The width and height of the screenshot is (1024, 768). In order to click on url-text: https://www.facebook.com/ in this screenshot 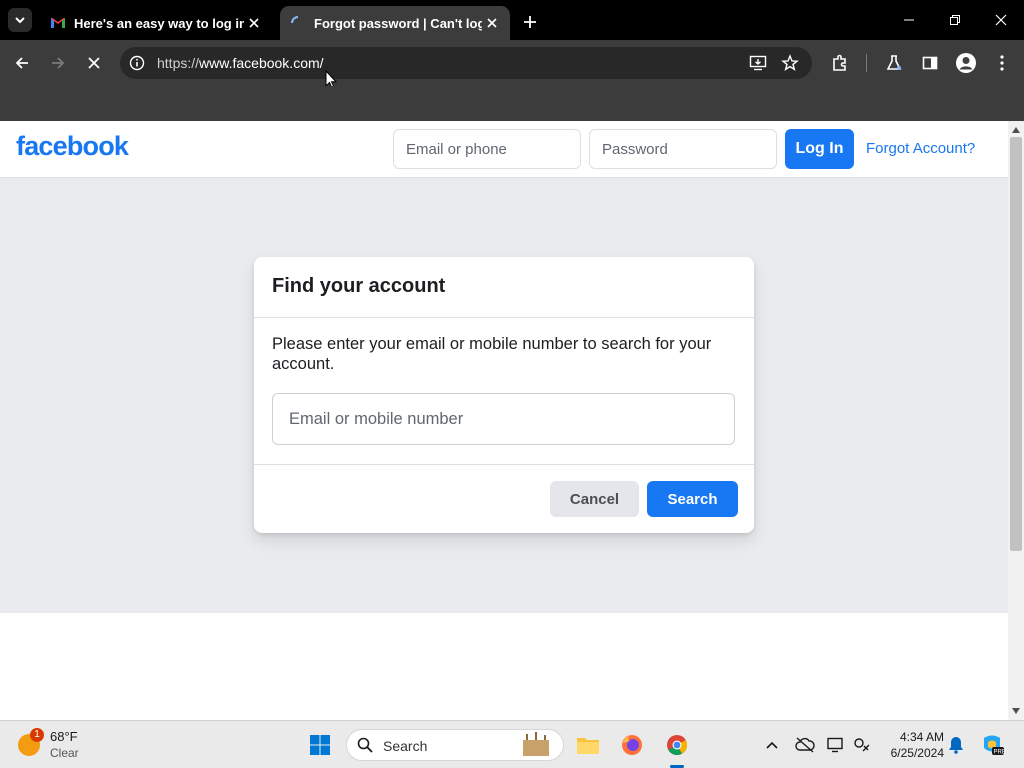, I will do `click(240, 63)`.